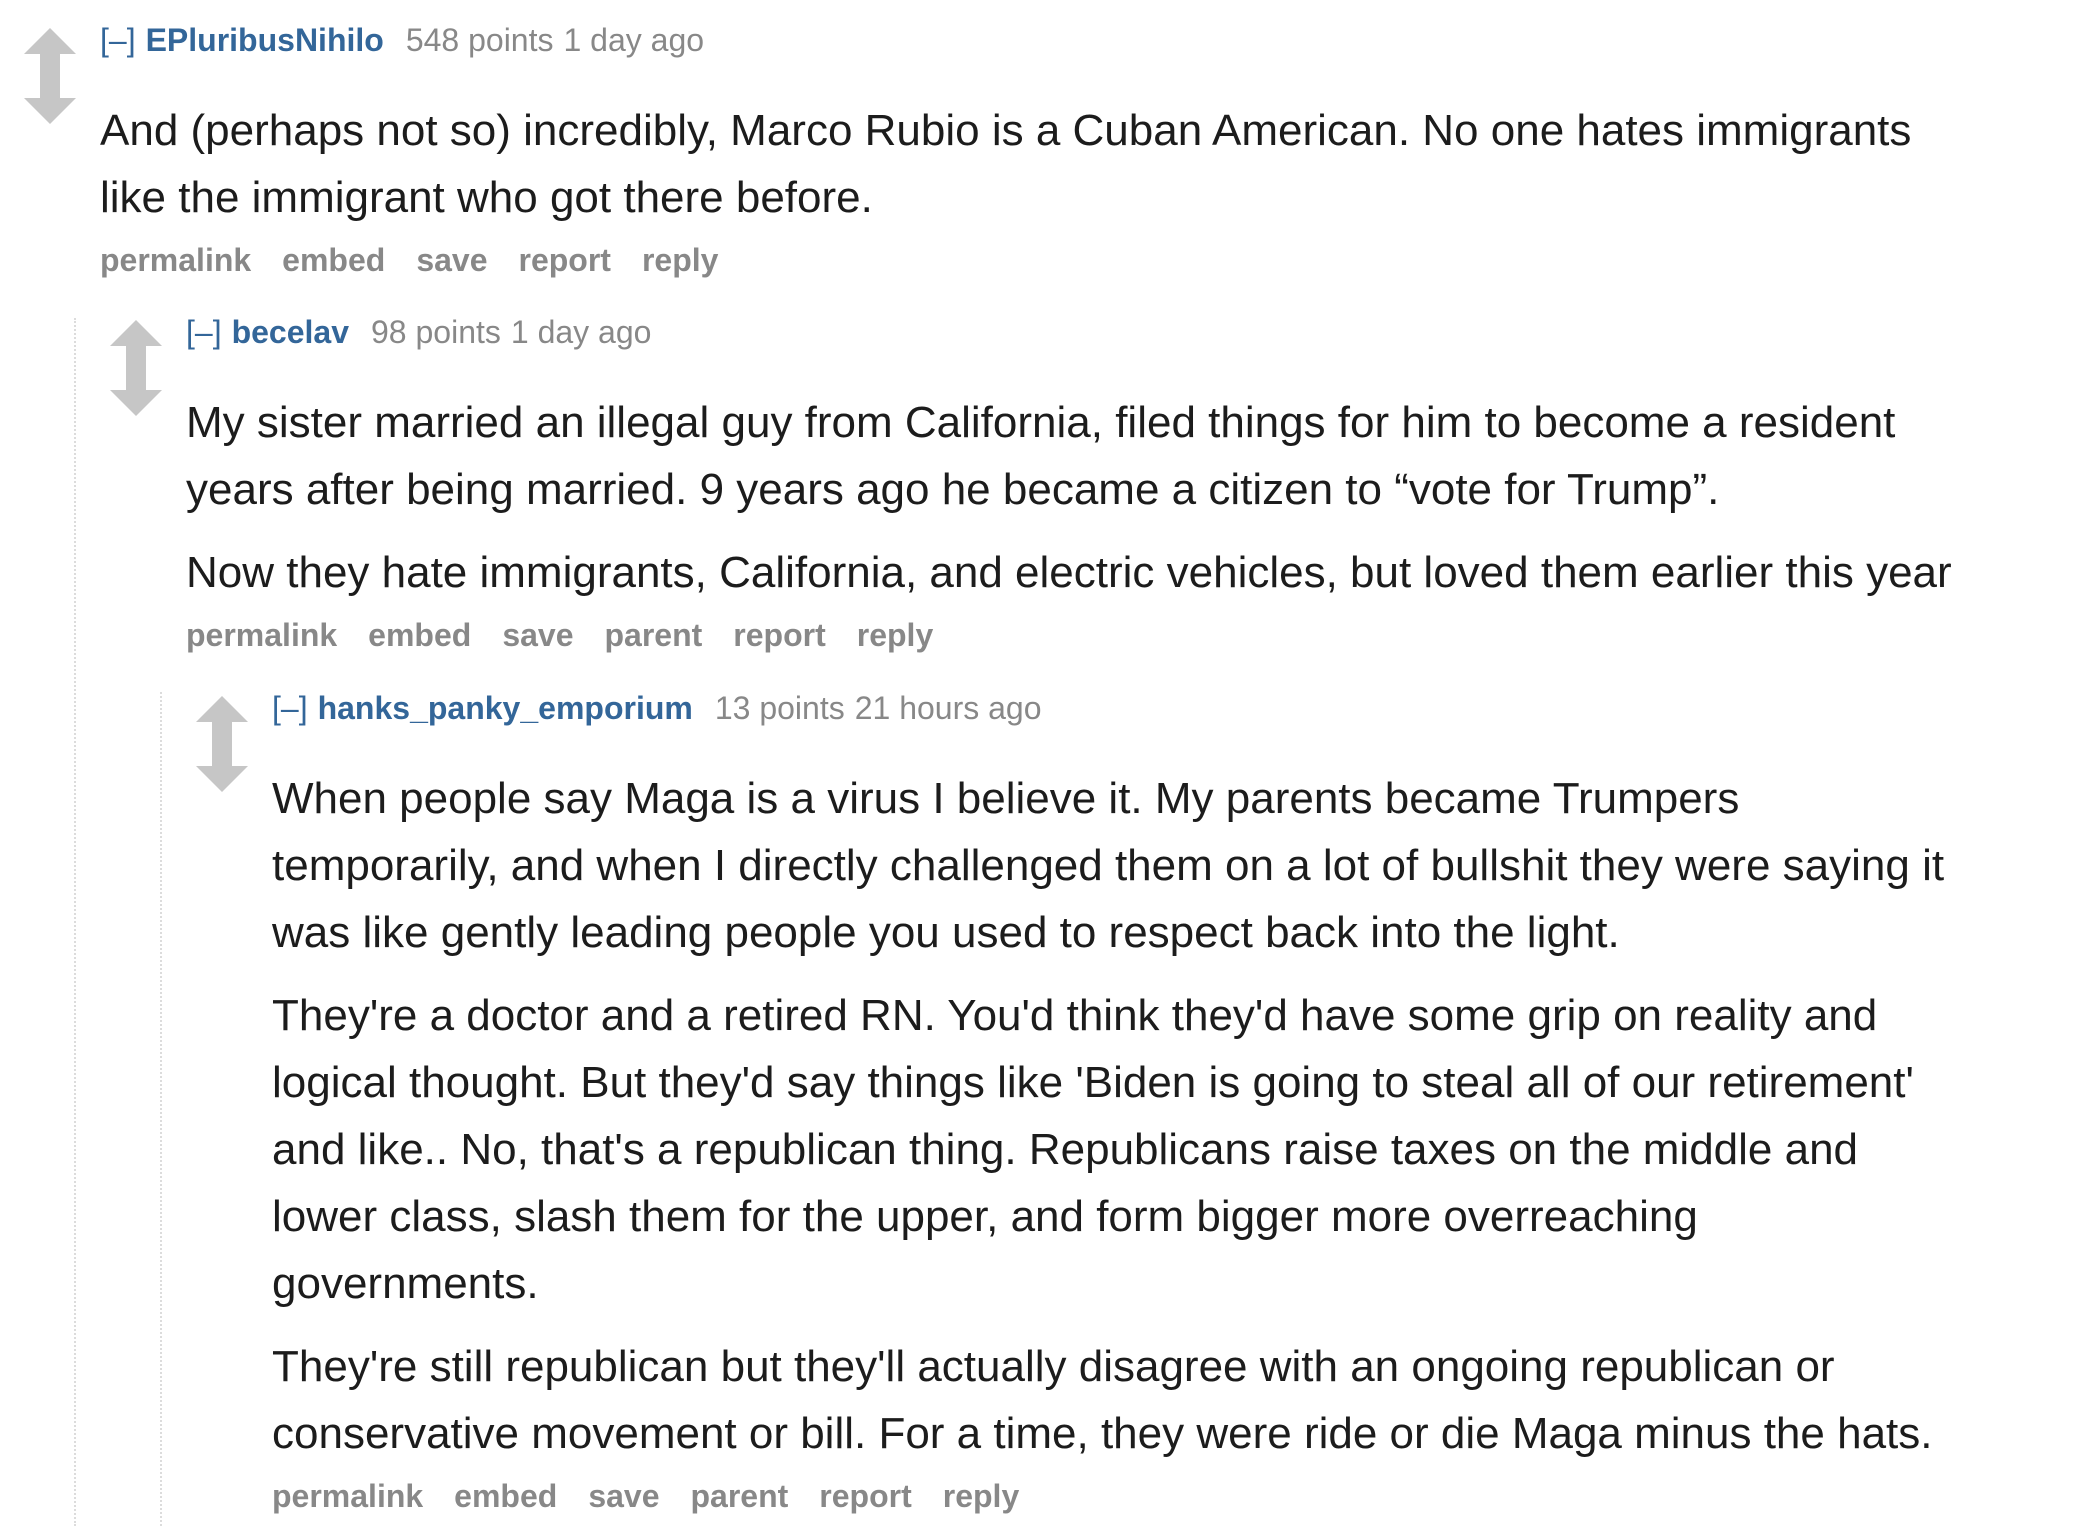 The width and height of the screenshot is (2090, 1526). I want to click on score: 98 points, so click(436, 332).